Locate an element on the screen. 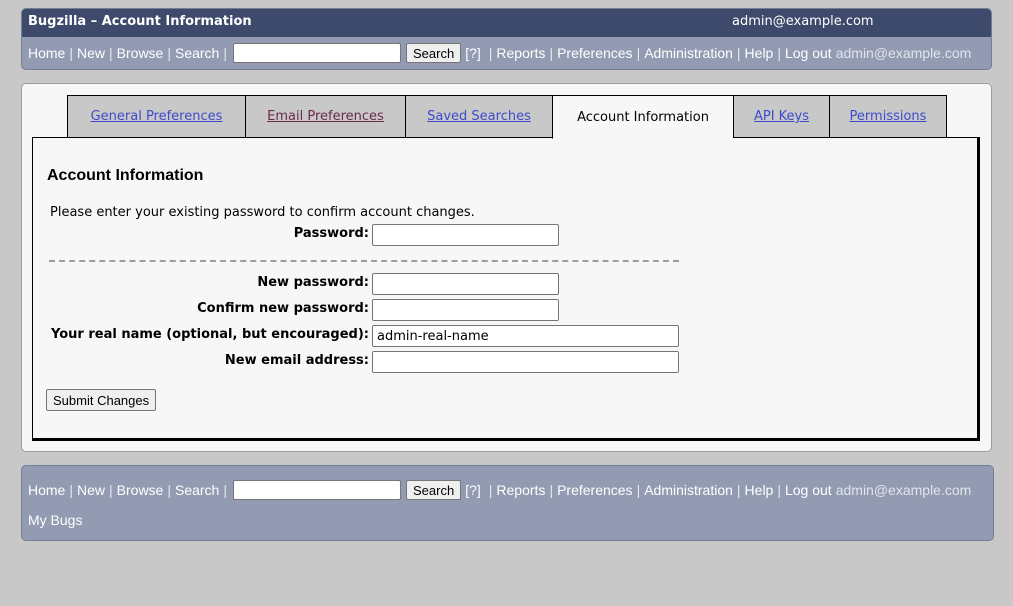 This screenshot has width=1013, height=606. label-cell: Confirm new password: is located at coordinates (201, 310).